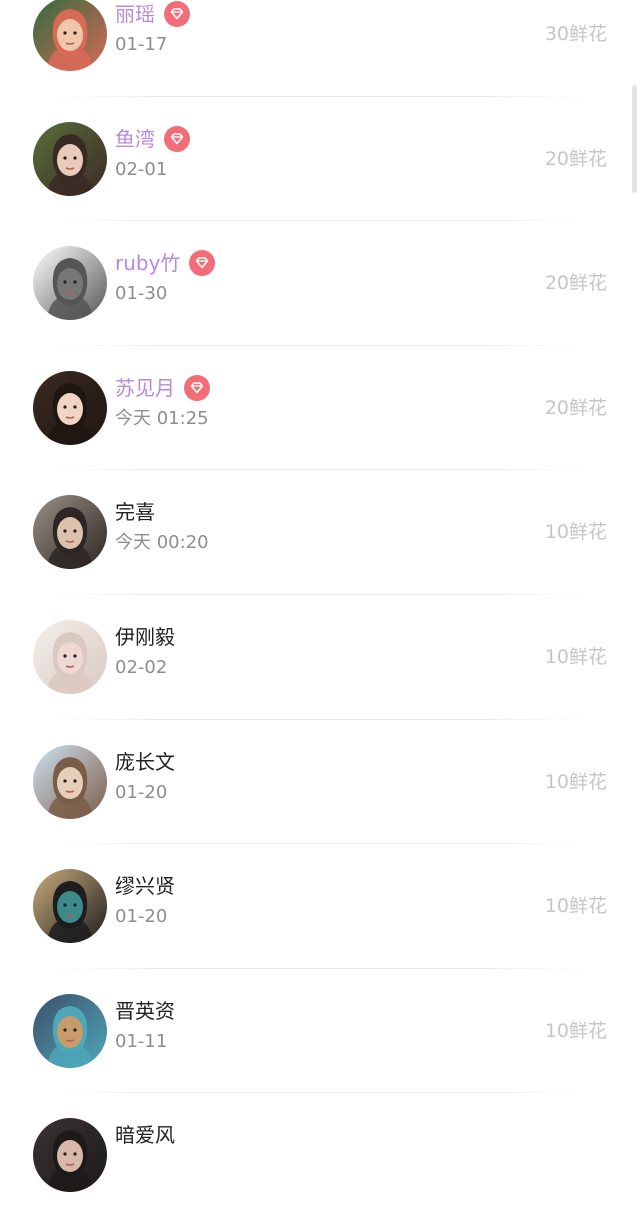 This screenshot has width=640, height=1218. What do you see at coordinates (320, 657) in the screenshot?
I see `list-item: 伊刚毅 02-02 10鲜花` at bounding box center [320, 657].